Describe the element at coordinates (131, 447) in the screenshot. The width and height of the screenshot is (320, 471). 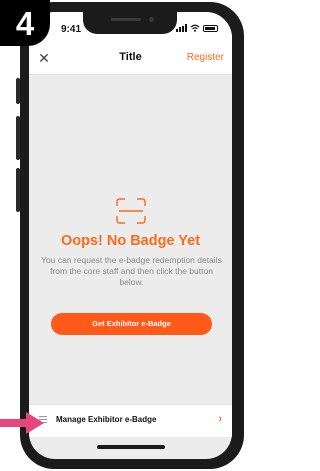
I see `home-indicator` at that location.